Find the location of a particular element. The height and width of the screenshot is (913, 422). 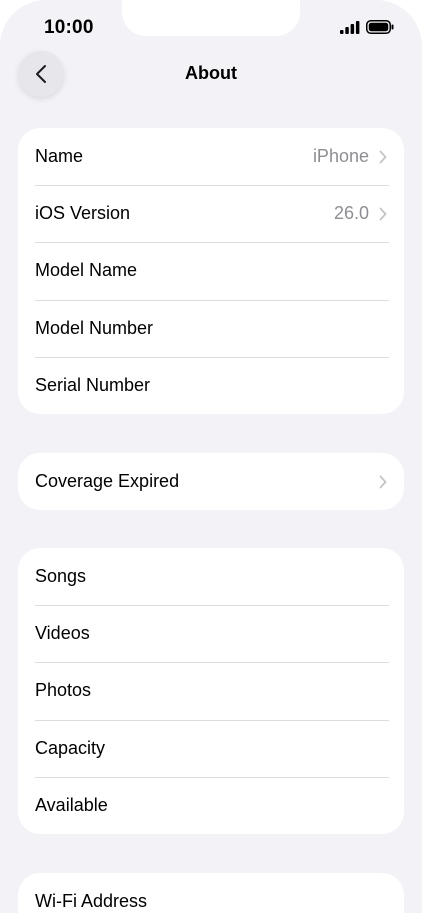

row-label: Name is located at coordinates (59, 156).